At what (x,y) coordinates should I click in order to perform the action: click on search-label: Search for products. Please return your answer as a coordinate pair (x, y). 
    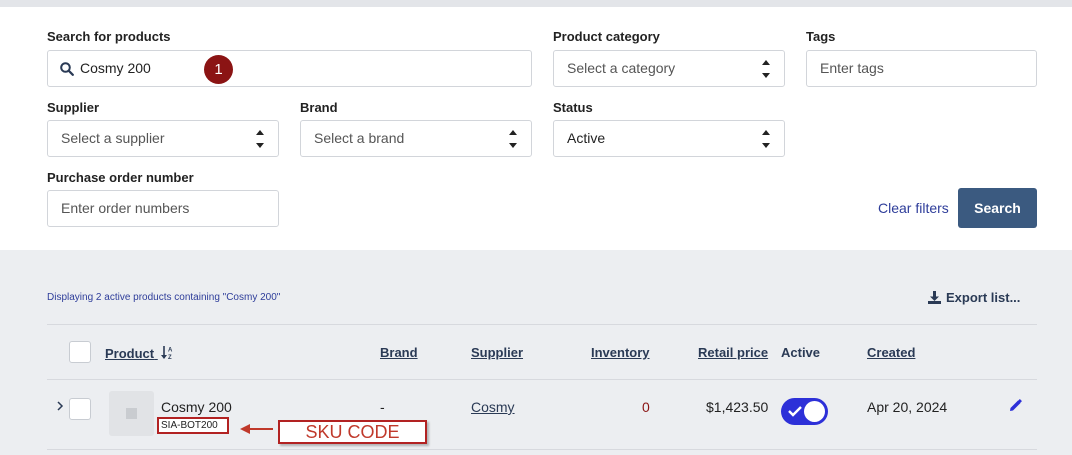
    Looking at the image, I should click on (109, 36).